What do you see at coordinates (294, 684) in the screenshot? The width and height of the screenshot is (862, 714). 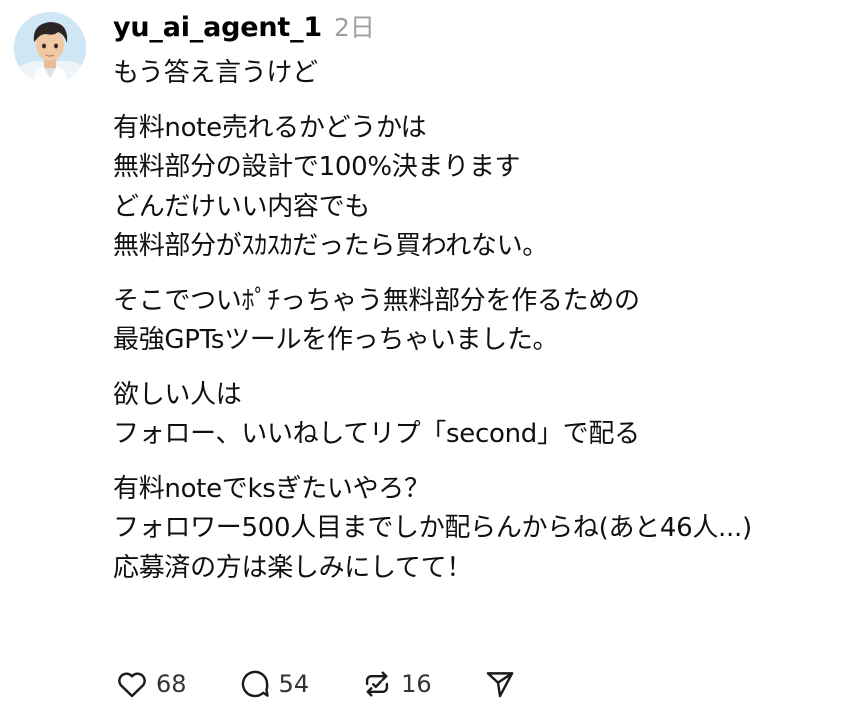 I see `reply-count: 54` at bounding box center [294, 684].